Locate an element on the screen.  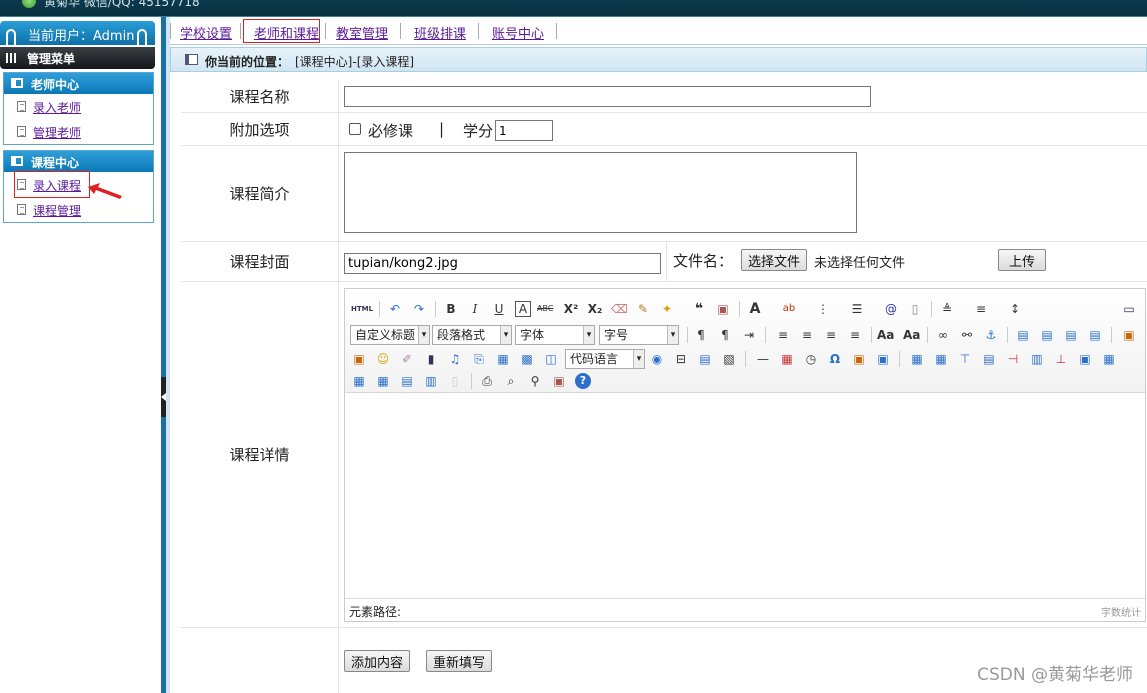
select-all-icon: @ is located at coordinates (891, 309).